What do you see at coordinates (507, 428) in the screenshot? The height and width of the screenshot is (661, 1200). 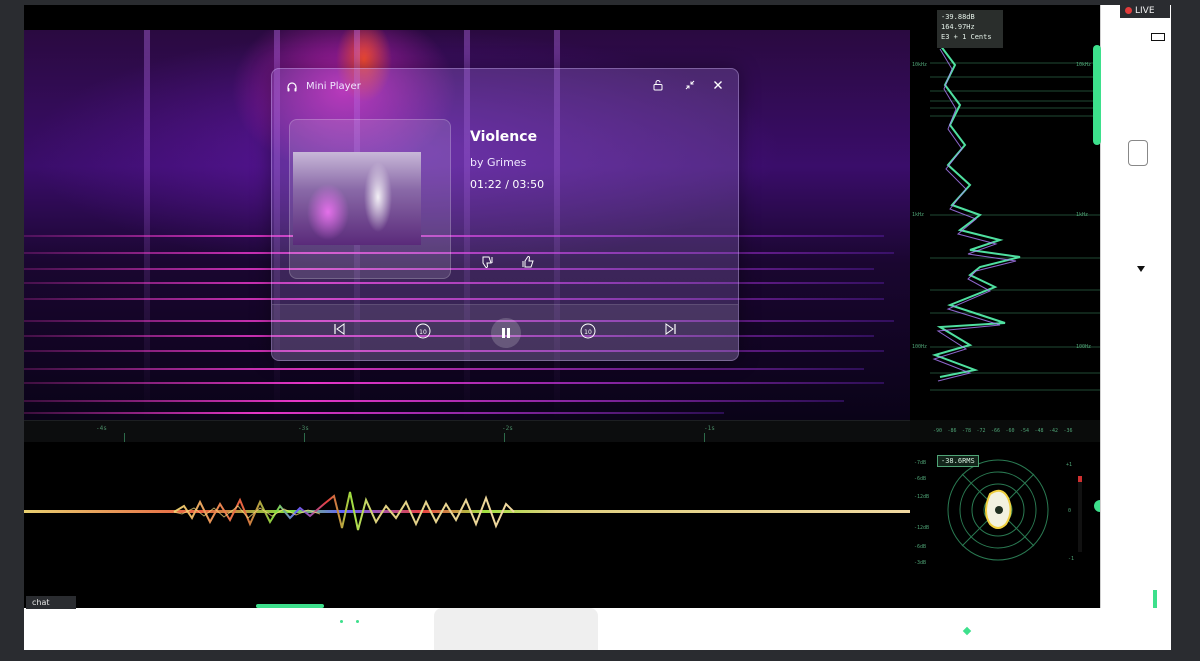 I see `time-tick-label: -2s` at bounding box center [507, 428].